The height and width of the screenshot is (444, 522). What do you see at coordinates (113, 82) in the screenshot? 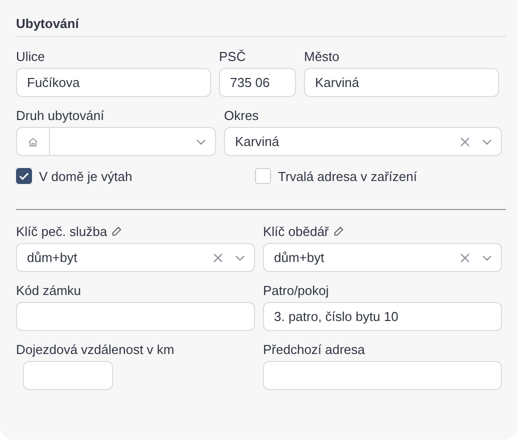
I see `input-field: Fučíkova` at bounding box center [113, 82].